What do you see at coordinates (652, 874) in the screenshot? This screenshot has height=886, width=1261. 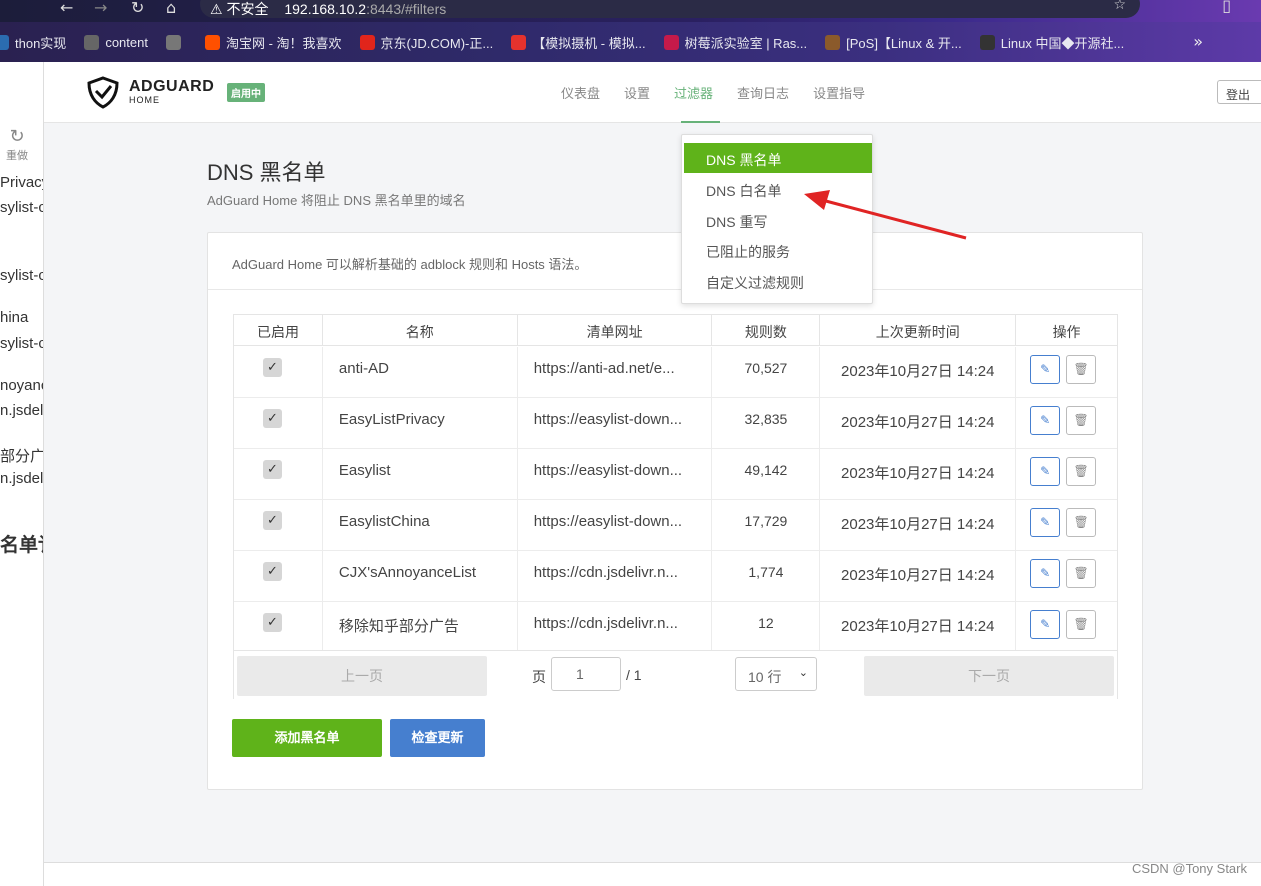 I see `footer-strip` at bounding box center [652, 874].